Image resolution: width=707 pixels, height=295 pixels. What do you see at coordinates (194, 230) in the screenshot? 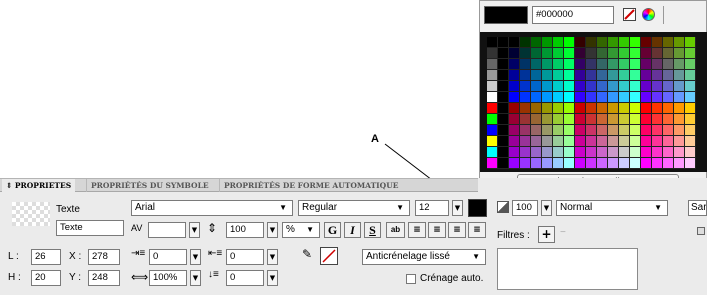
I see `kerning-dropdown-icon: ▼` at bounding box center [194, 230].